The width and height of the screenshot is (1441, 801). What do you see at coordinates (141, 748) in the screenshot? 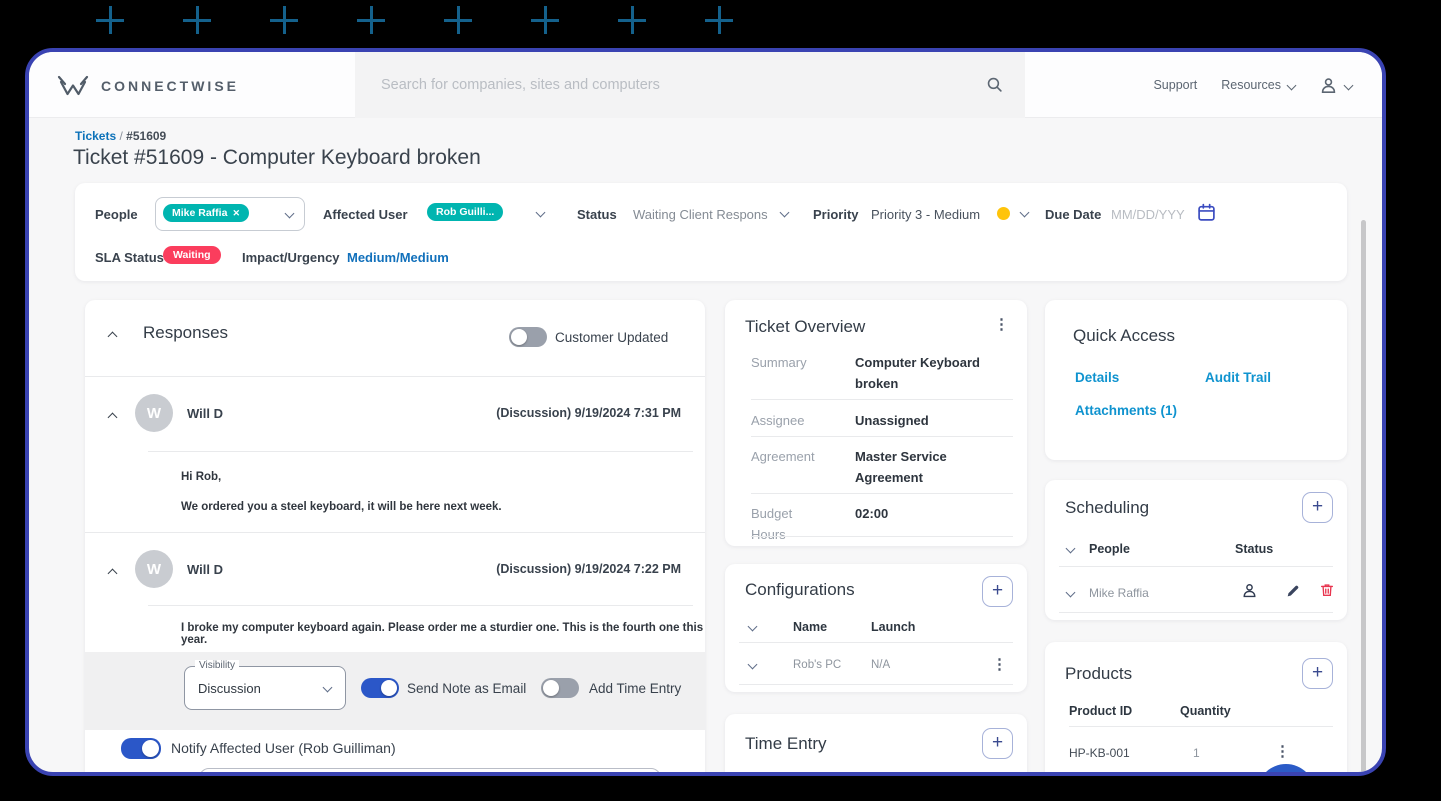
I see `notify-affected-user-toggle` at bounding box center [141, 748].